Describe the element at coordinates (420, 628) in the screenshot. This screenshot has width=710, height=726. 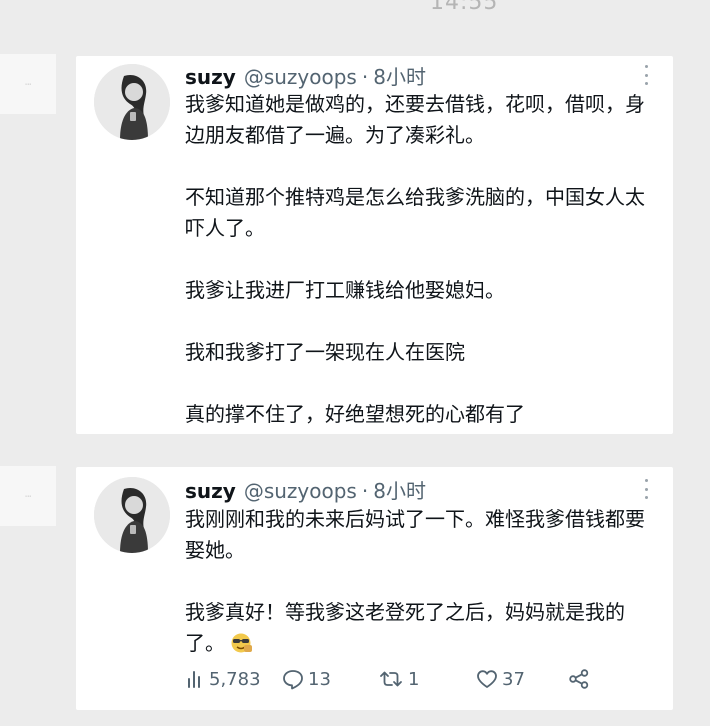
I see `tweet-paragraph: 我爹真好！等我爹这老登死了之后，妈妈就是我的了。` at that location.